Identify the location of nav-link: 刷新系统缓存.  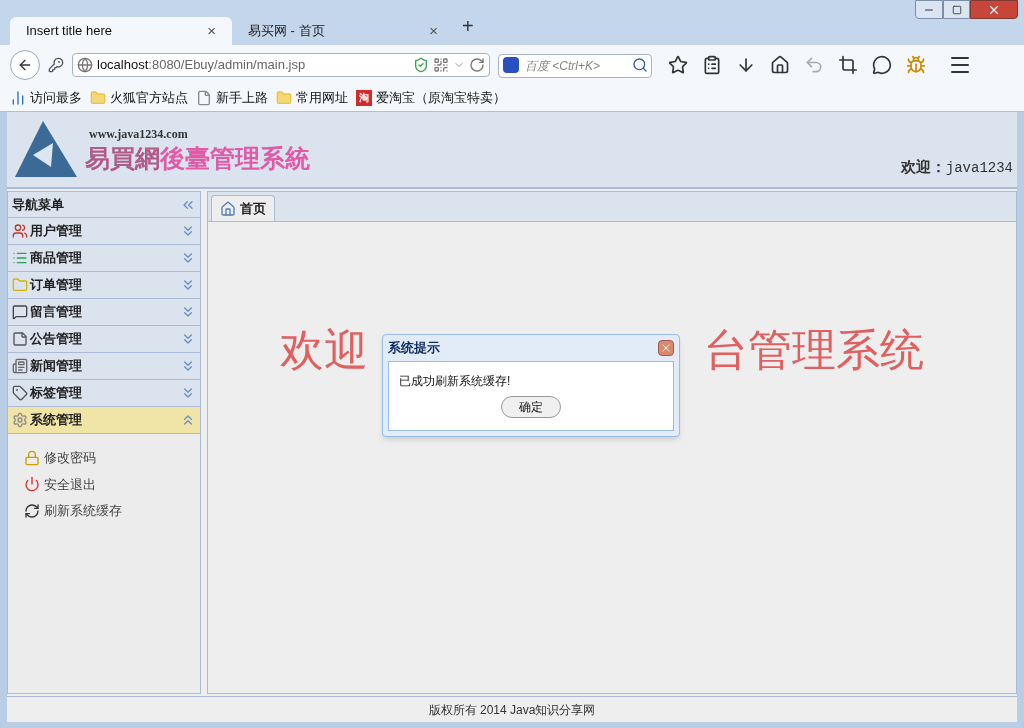
(112, 511).